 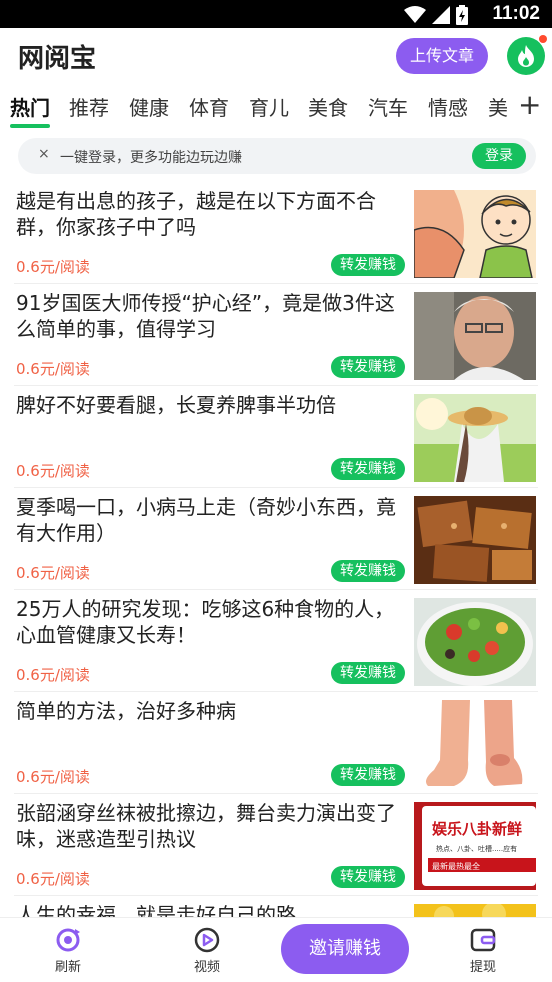 I want to click on thumb-banner-tag: 最新最热最全, so click(x=456, y=866).